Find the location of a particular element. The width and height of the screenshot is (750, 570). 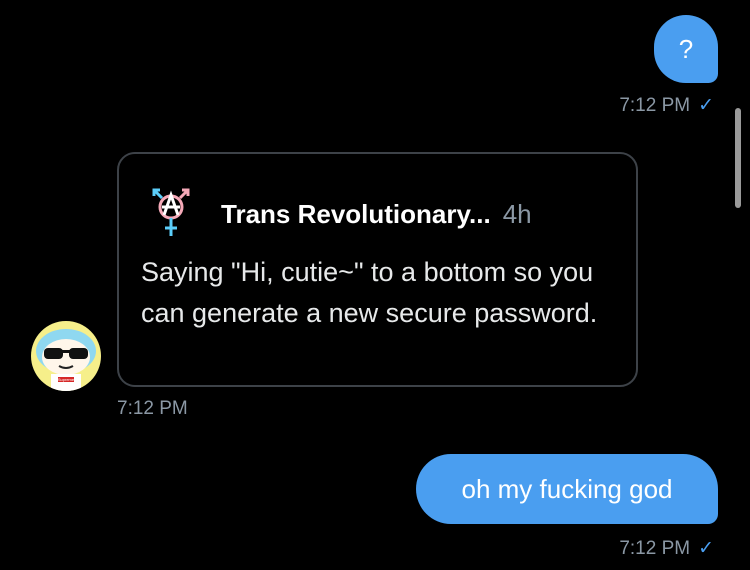

sent-message-bubble: ? is located at coordinates (686, 49).